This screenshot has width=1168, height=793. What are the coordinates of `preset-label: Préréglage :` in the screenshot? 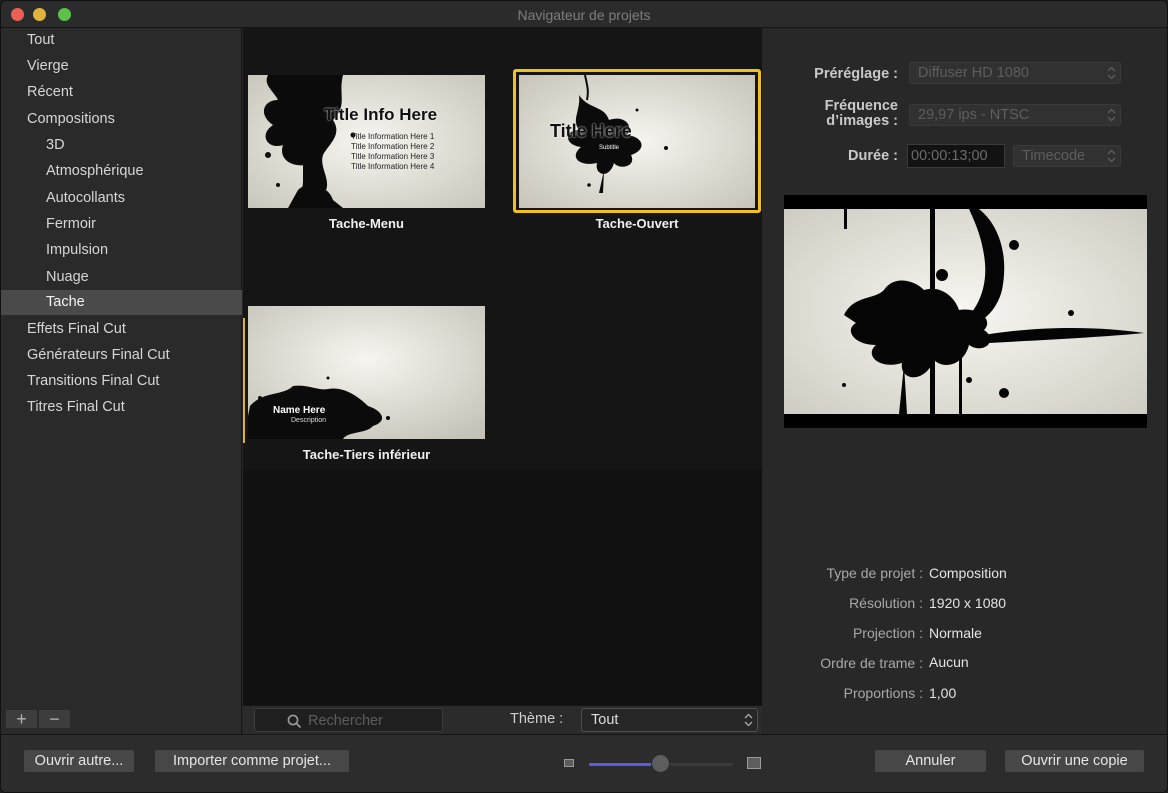 It's located at (856, 74).